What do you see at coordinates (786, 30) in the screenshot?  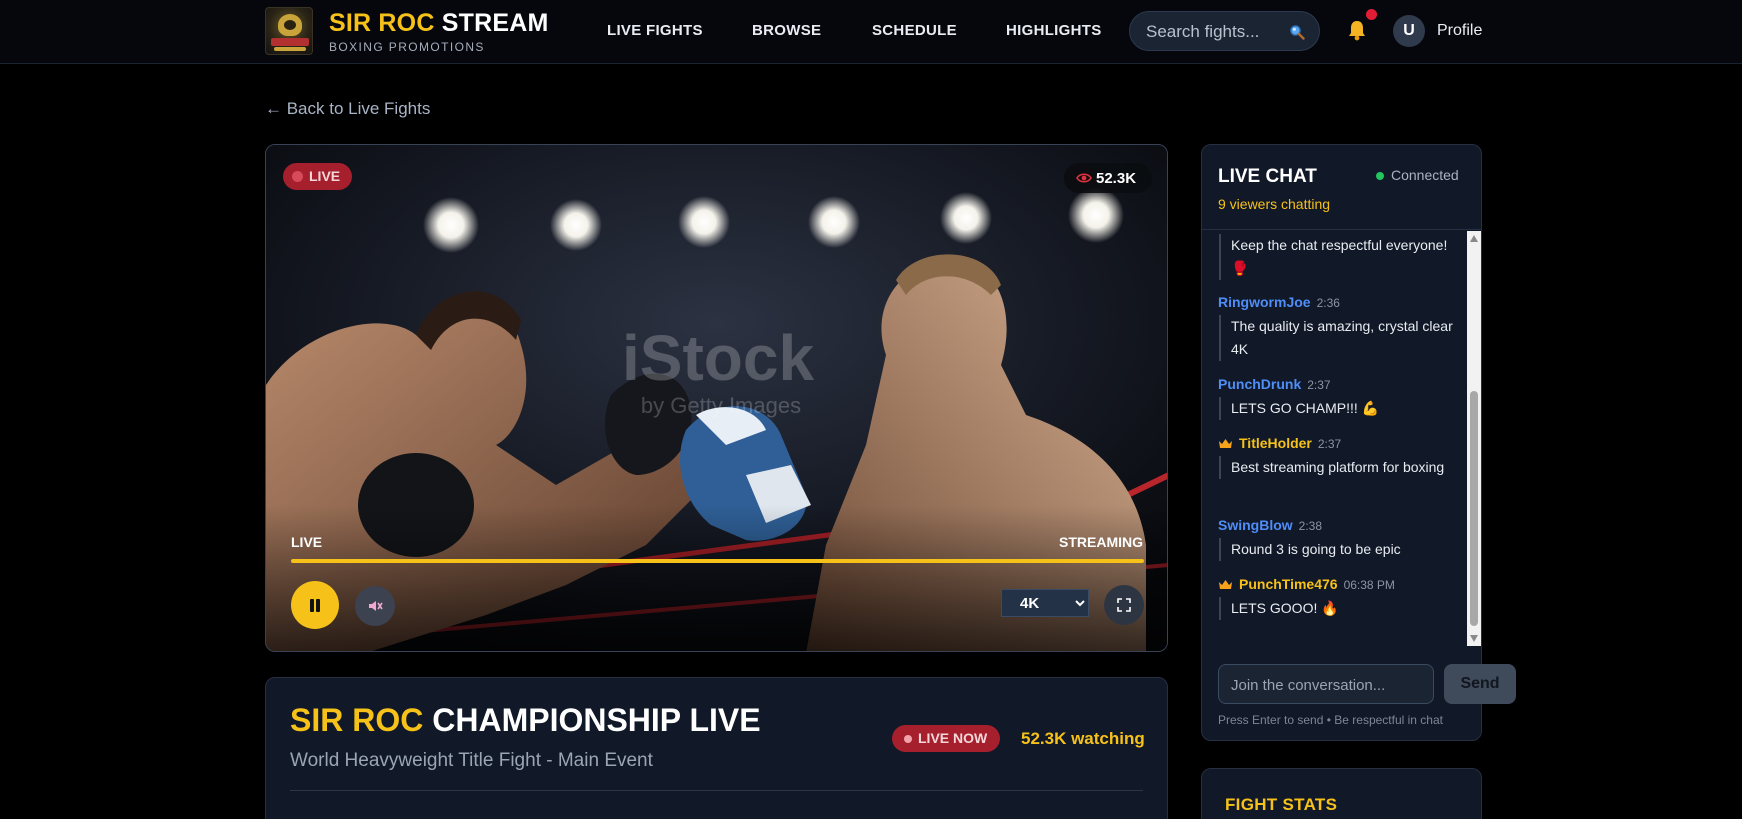 I see `nav-browse: BROWSE` at bounding box center [786, 30].